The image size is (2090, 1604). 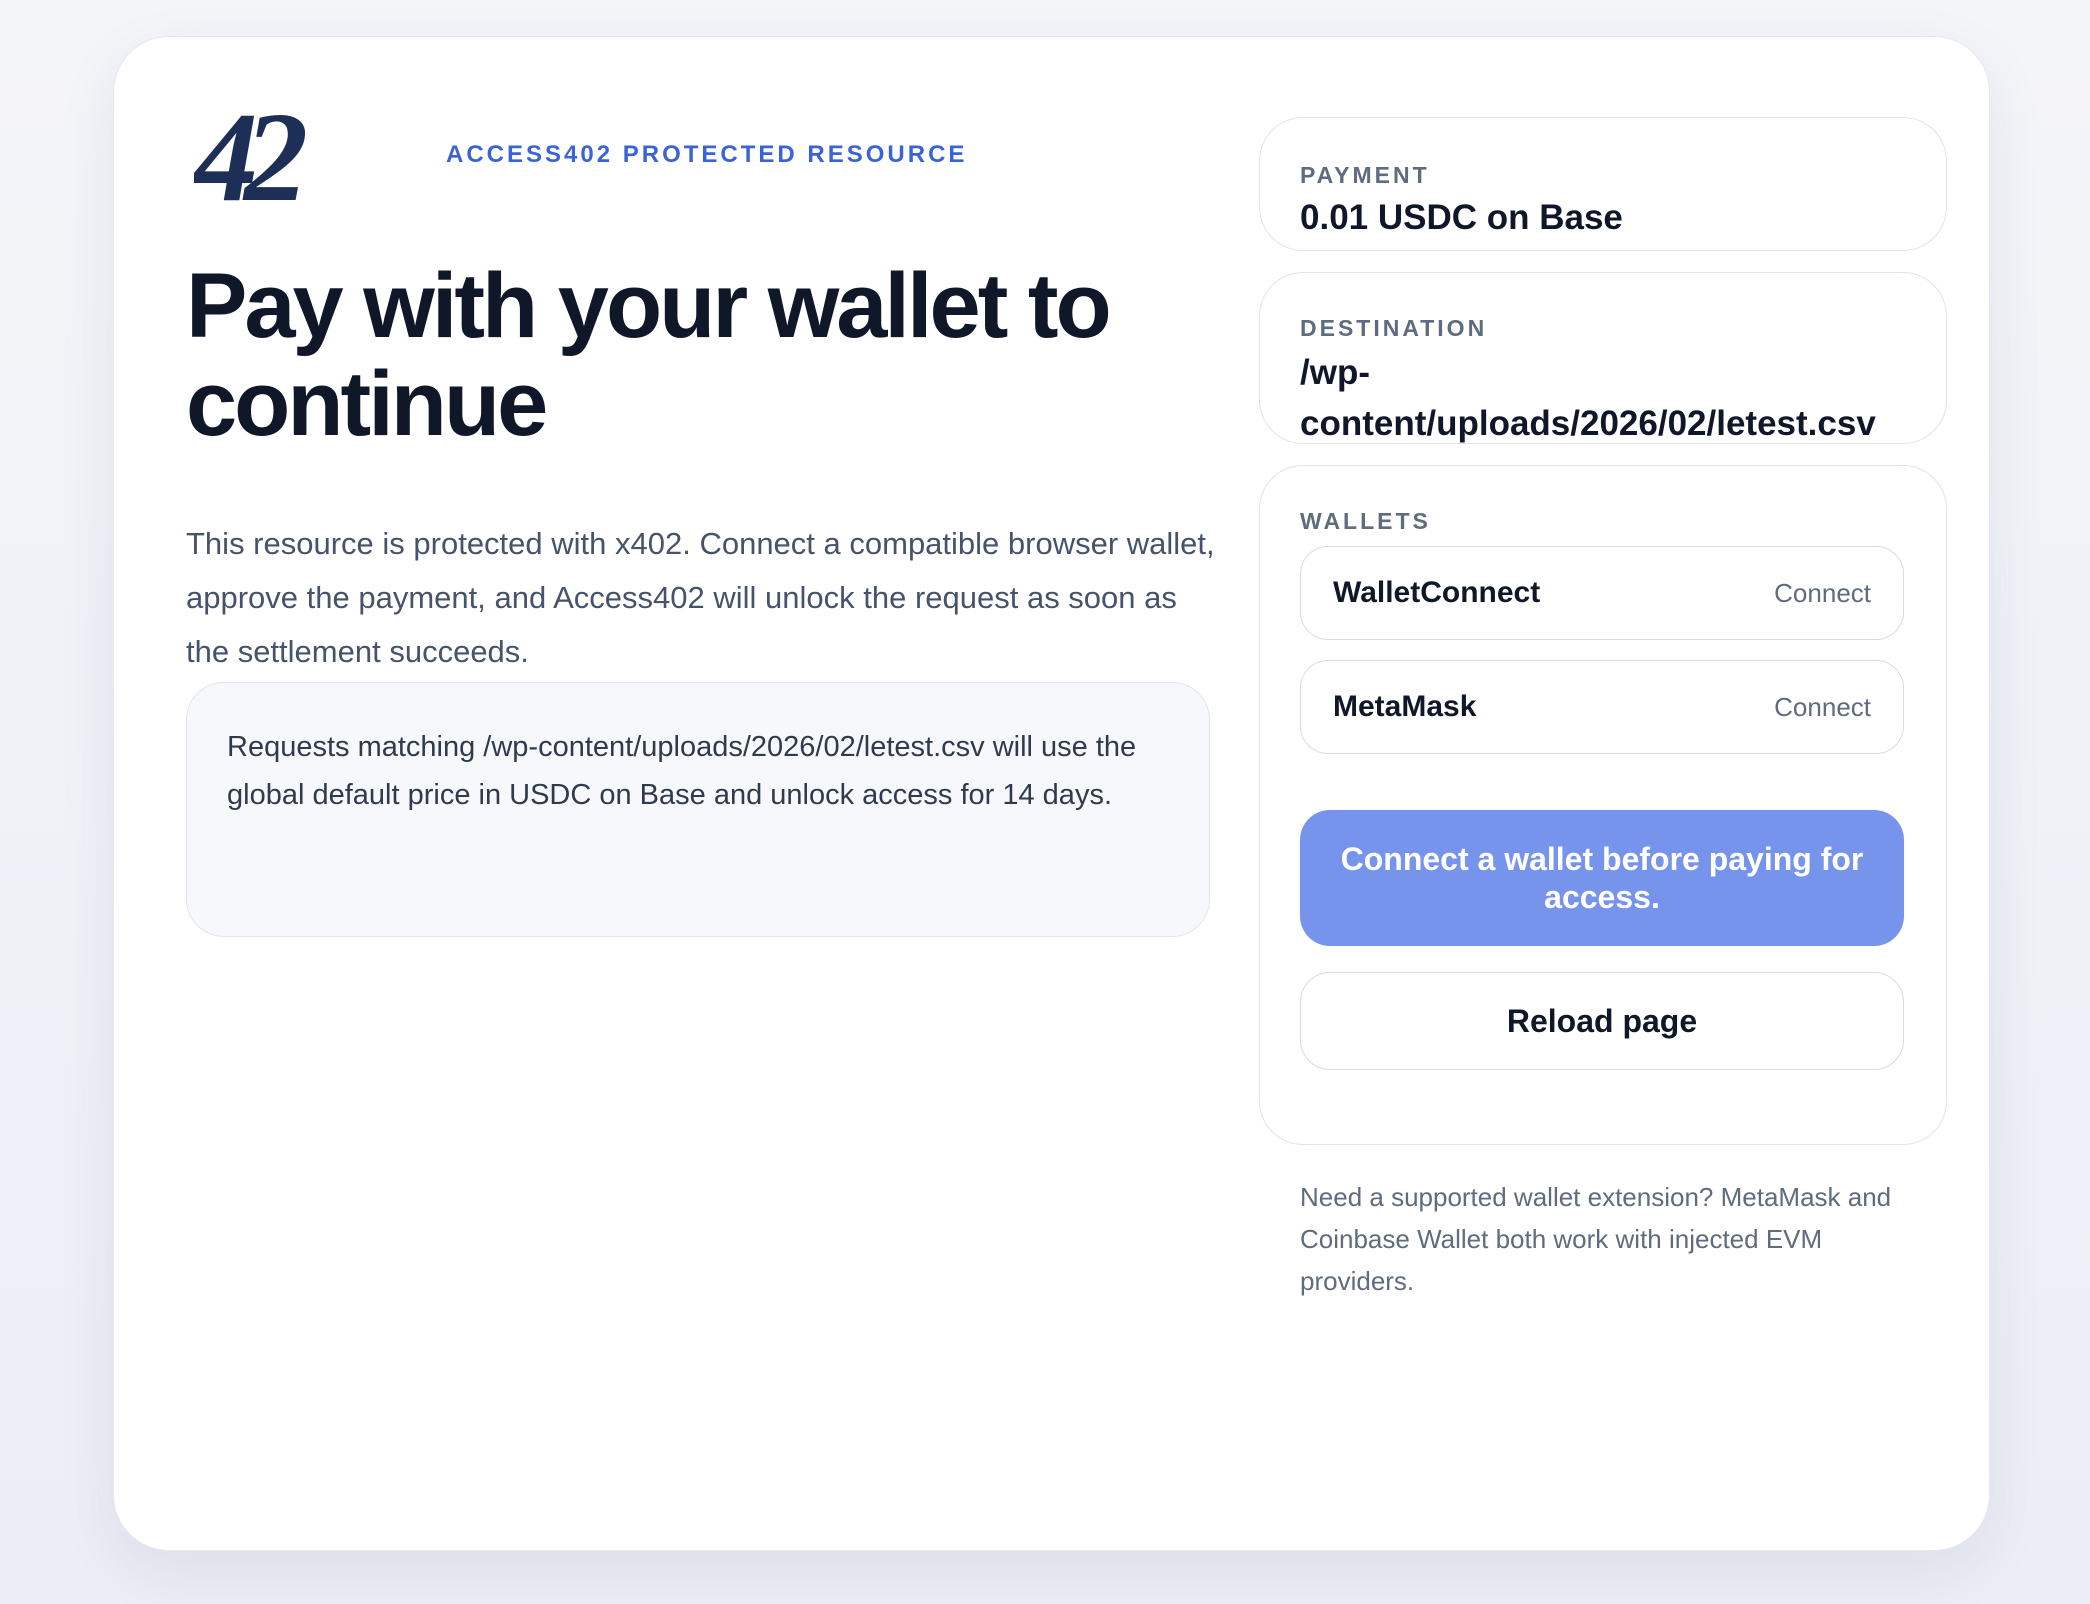 What do you see at coordinates (250, 155) in the screenshot?
I see `svg-text: 42` at bounding box center [250, 155].